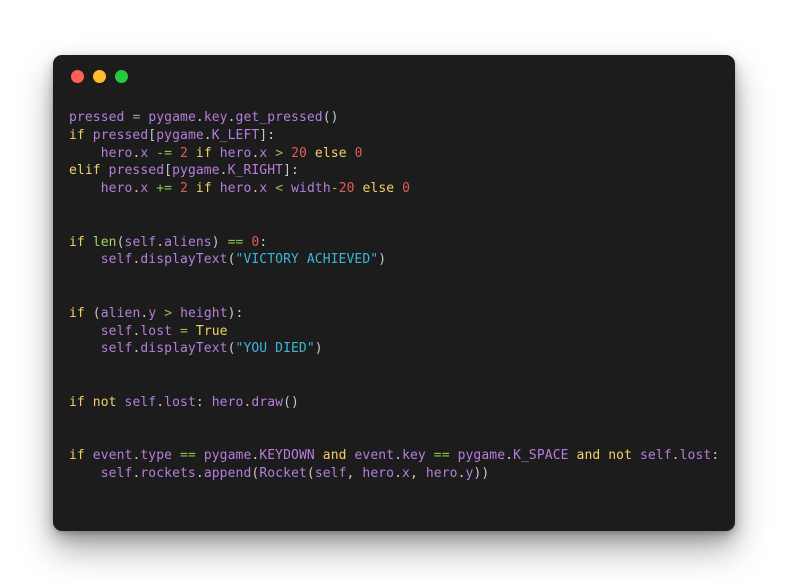  I want to click on code-token-str: "YOU DIED", so click(275, 349).